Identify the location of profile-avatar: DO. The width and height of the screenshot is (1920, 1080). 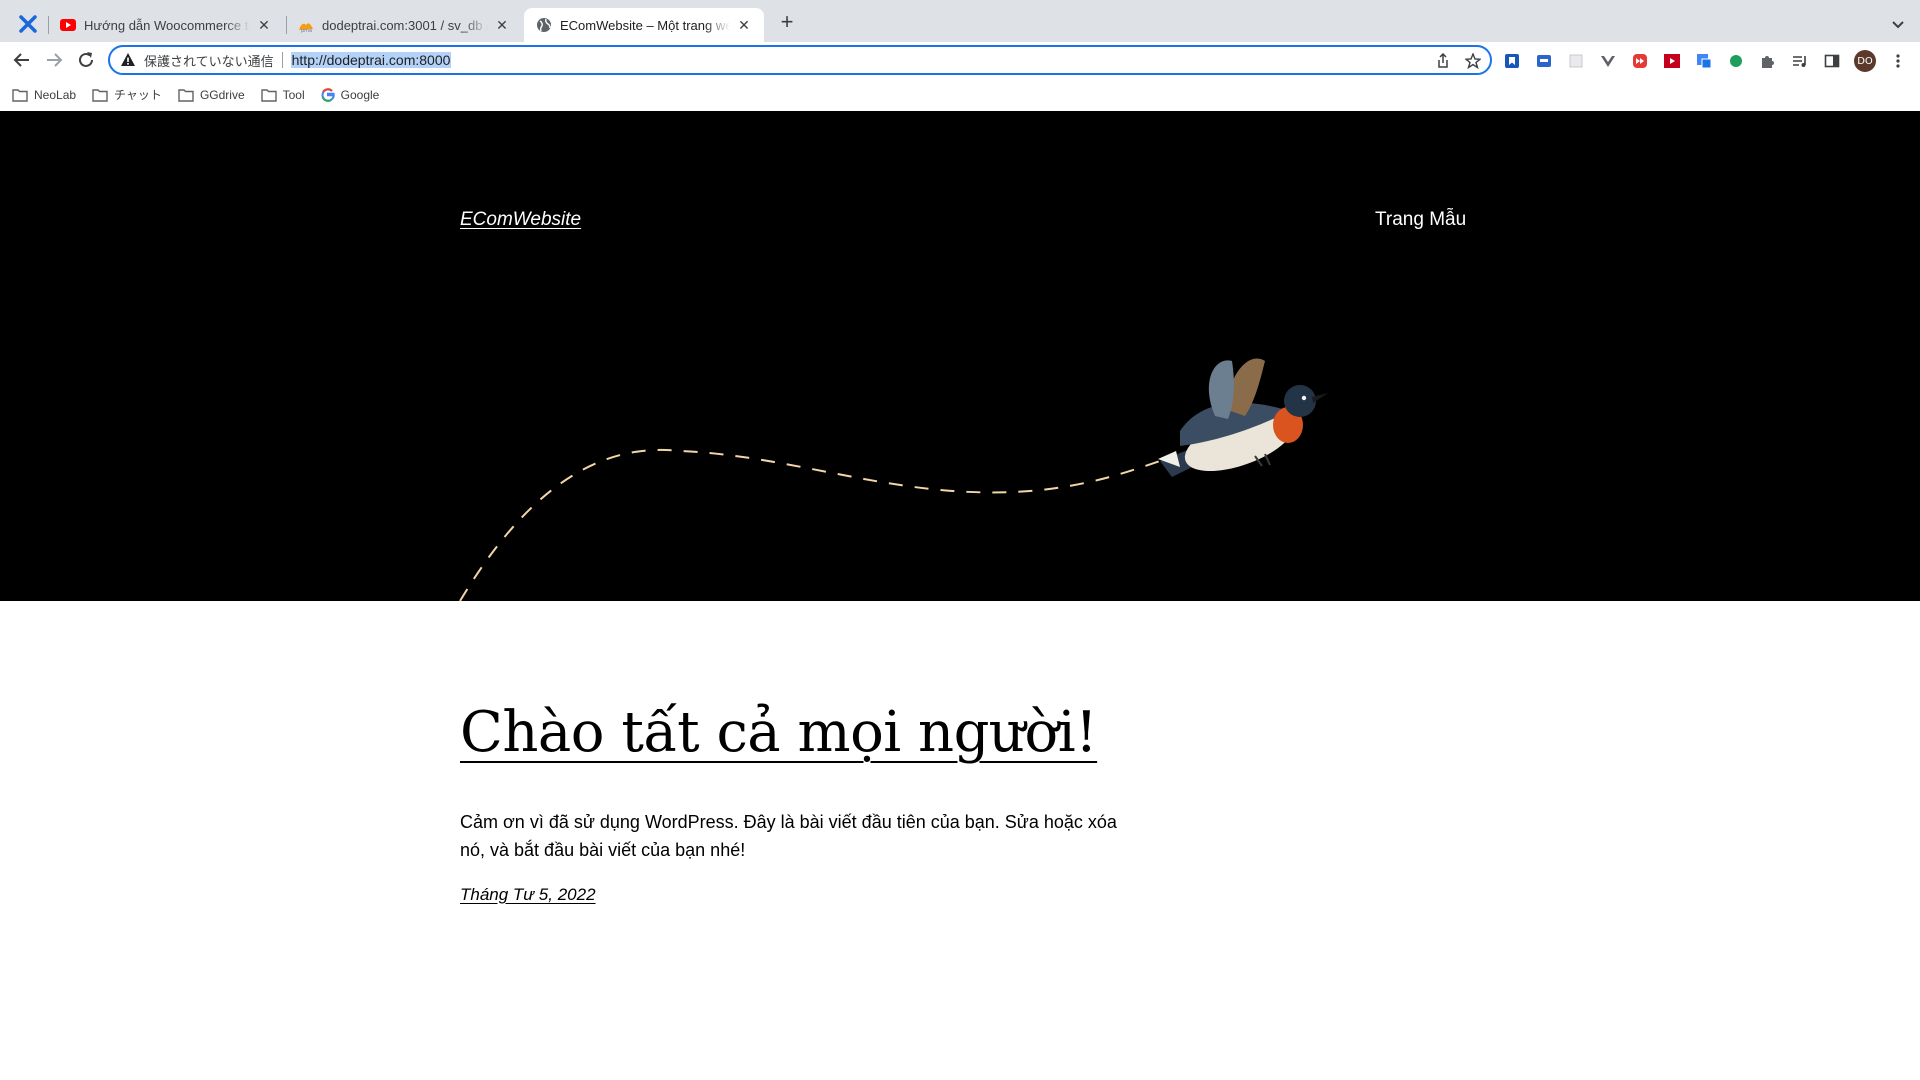
(1865, 61).